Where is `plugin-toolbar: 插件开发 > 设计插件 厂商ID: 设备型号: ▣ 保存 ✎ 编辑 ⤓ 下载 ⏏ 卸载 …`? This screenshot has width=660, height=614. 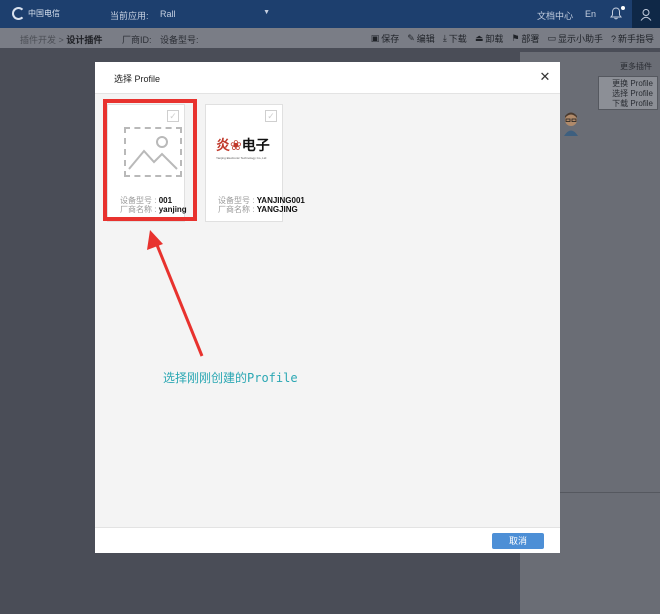 plugin-toolbar: 插件开发 > 设计插件 厂商ID: 设备型号: ▣ 保存 ✎ 编辑 ⤓ 下载 ⏏ 卸载 … is located at coordinates (330, 38).